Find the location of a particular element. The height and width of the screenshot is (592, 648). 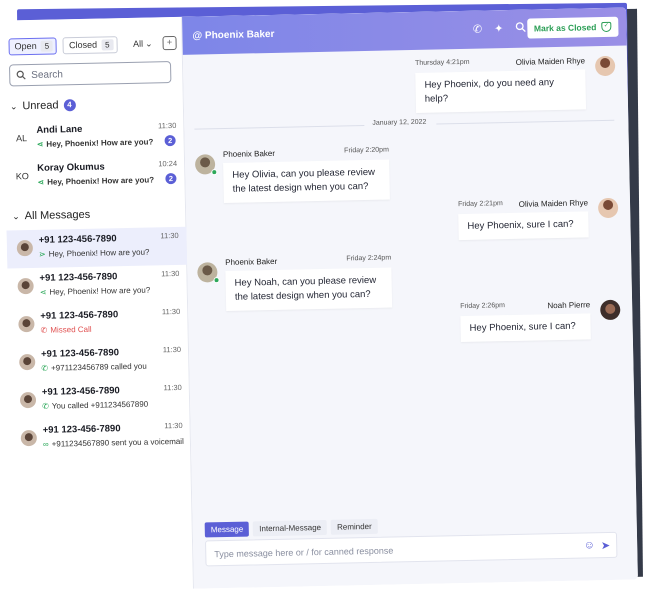

chat-title: @ Phoenix Baker is located at coordinates (233, 35).